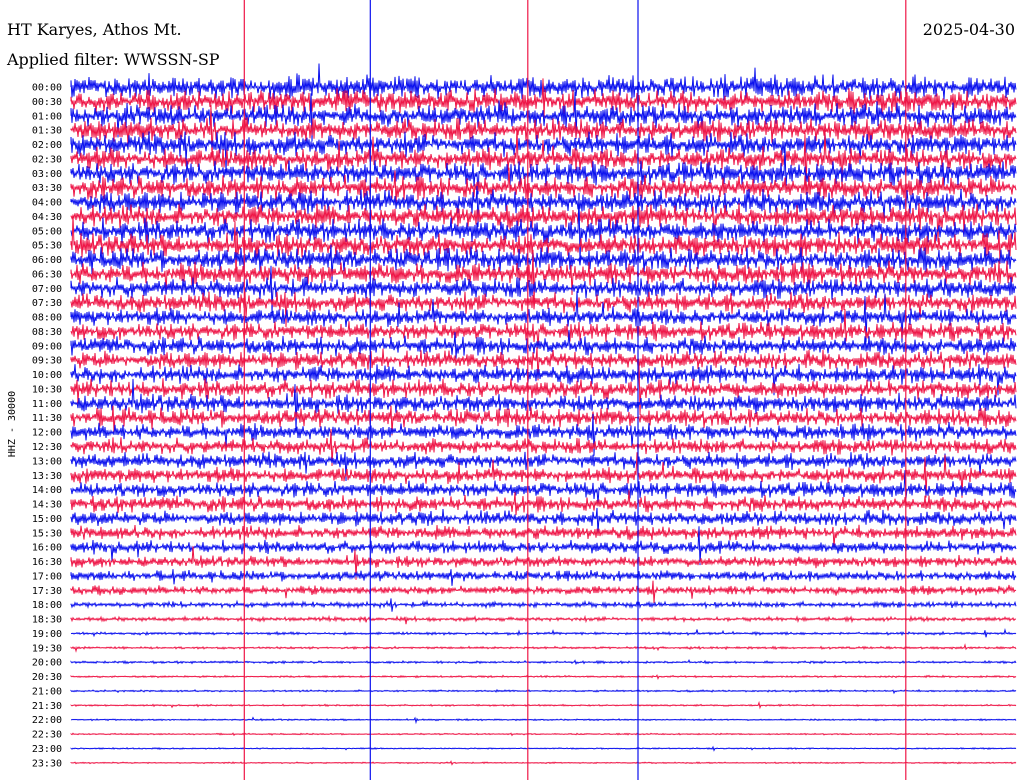  Describe the element at coordinates (47, 404) in the screenshot. I see `tick-label: 11:00` at that location.